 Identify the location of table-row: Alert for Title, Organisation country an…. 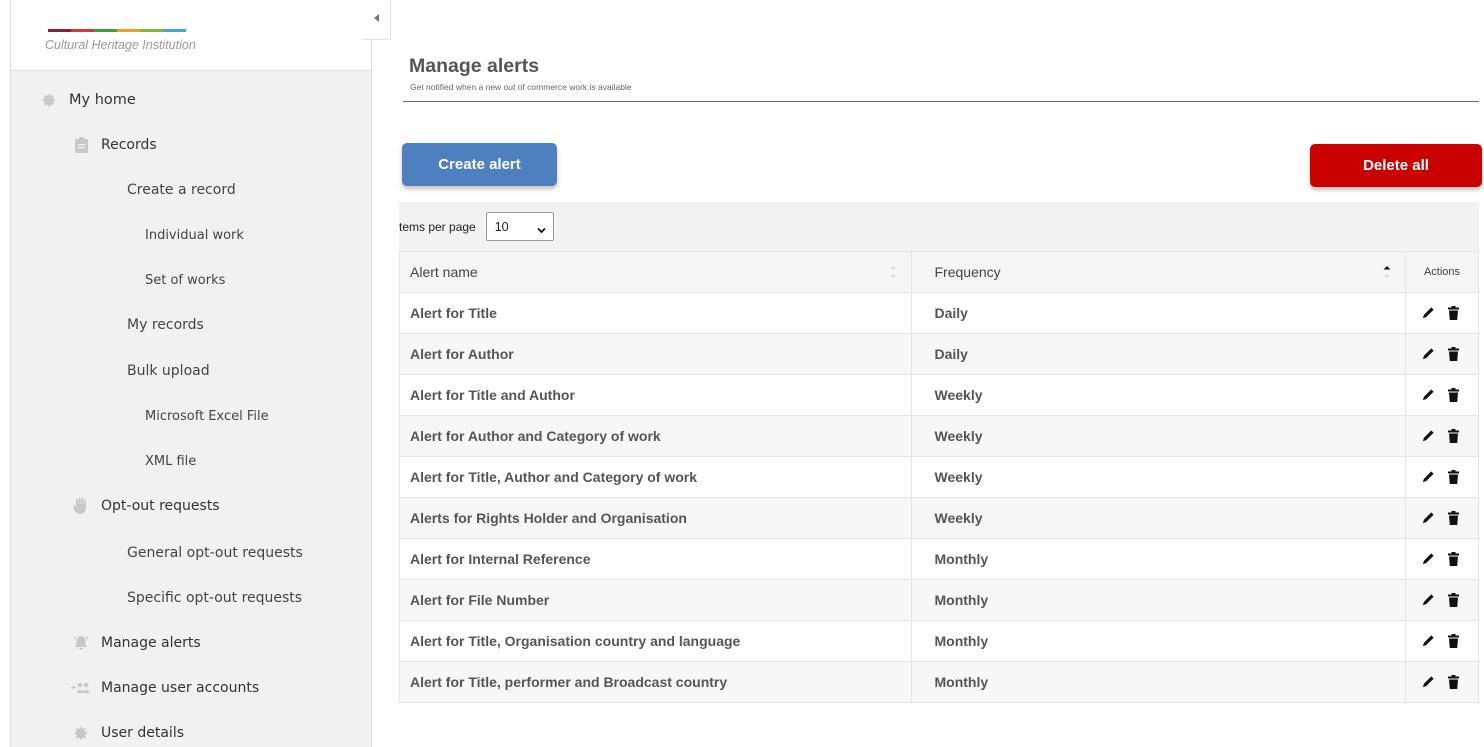
(939, 641).